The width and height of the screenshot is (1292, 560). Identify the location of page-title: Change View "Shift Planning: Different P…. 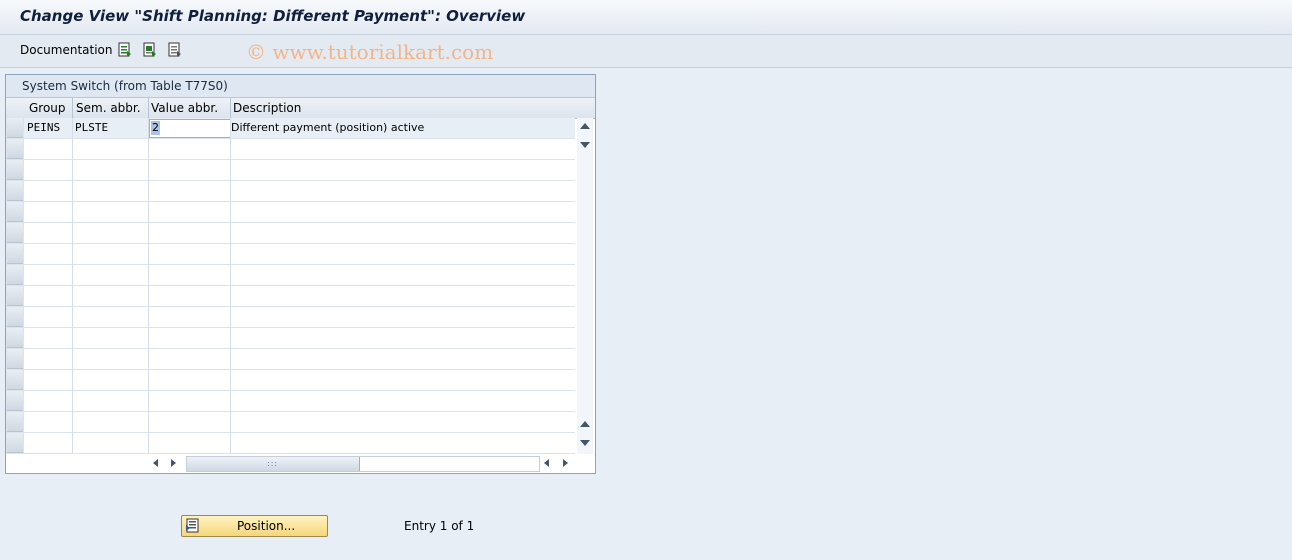
(273, 16).